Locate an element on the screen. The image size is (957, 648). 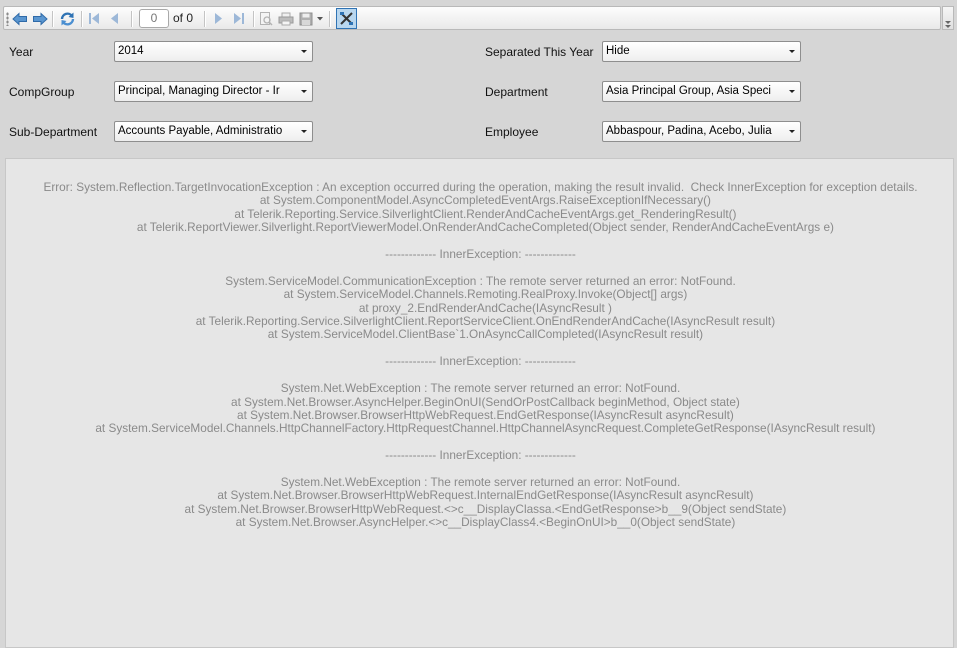
back-arrow-icon is located at coordinates (20, 18).